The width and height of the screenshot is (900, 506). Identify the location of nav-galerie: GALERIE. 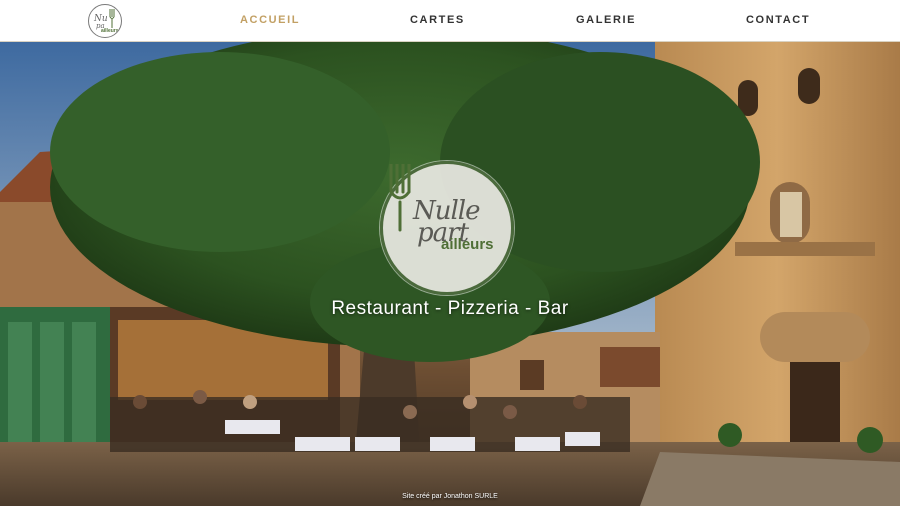
(606, 20).